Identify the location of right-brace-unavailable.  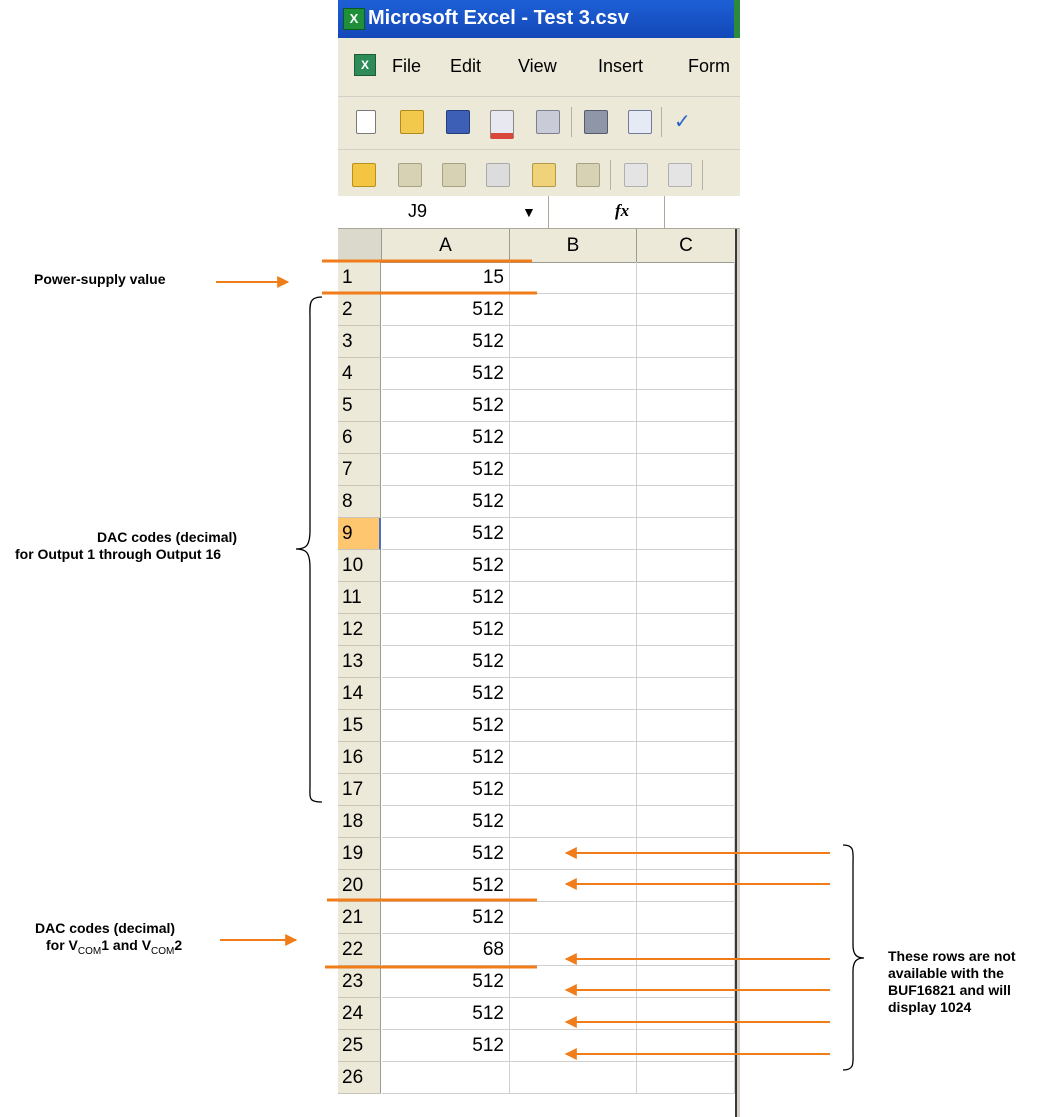
(853, 957).